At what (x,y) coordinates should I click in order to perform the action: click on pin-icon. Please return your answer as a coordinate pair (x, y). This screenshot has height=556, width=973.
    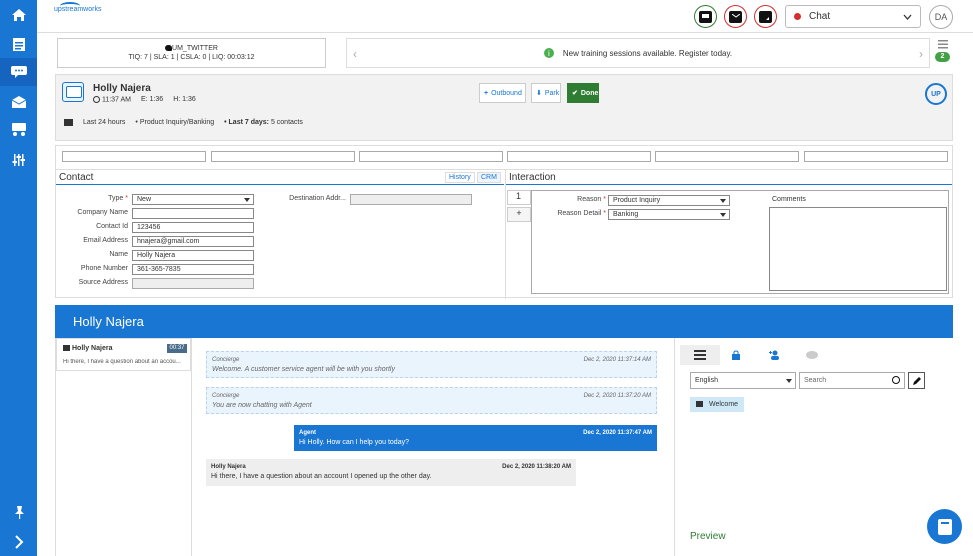
    Looking at the image, I should click on (18, 512).